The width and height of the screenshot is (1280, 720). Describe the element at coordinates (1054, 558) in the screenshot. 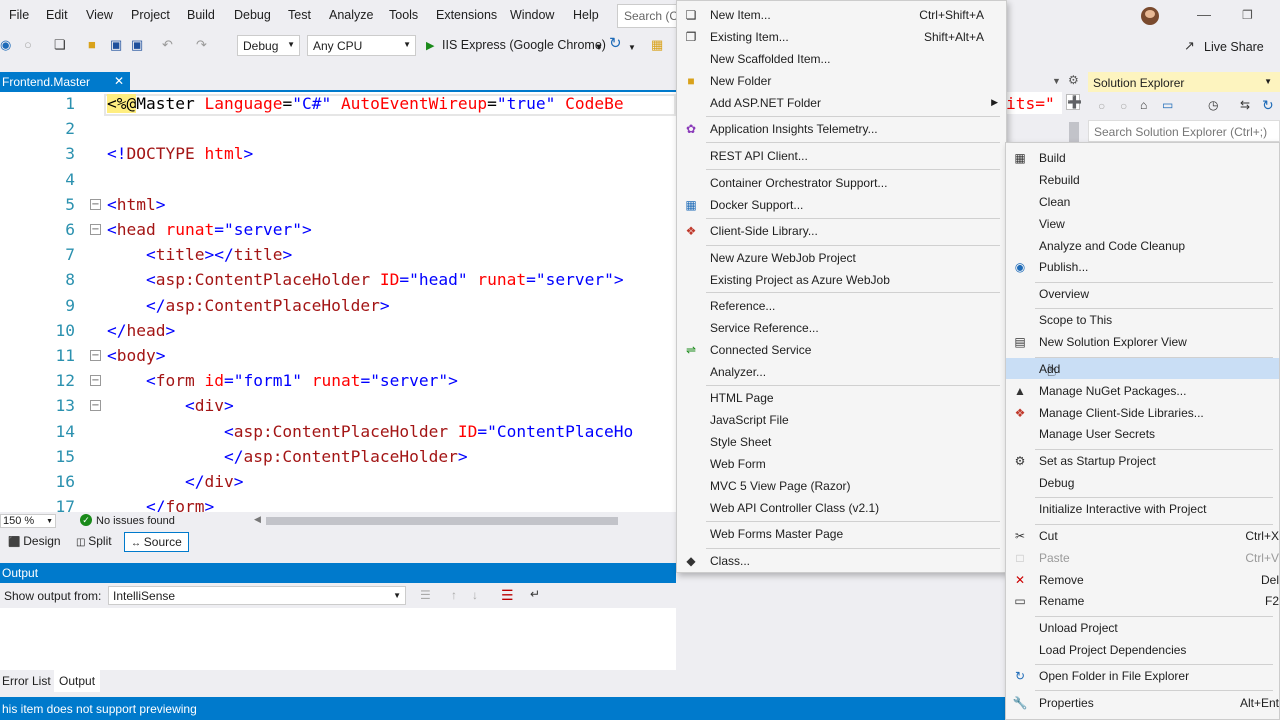

I see `menu-item-paste: Paste` at that location.